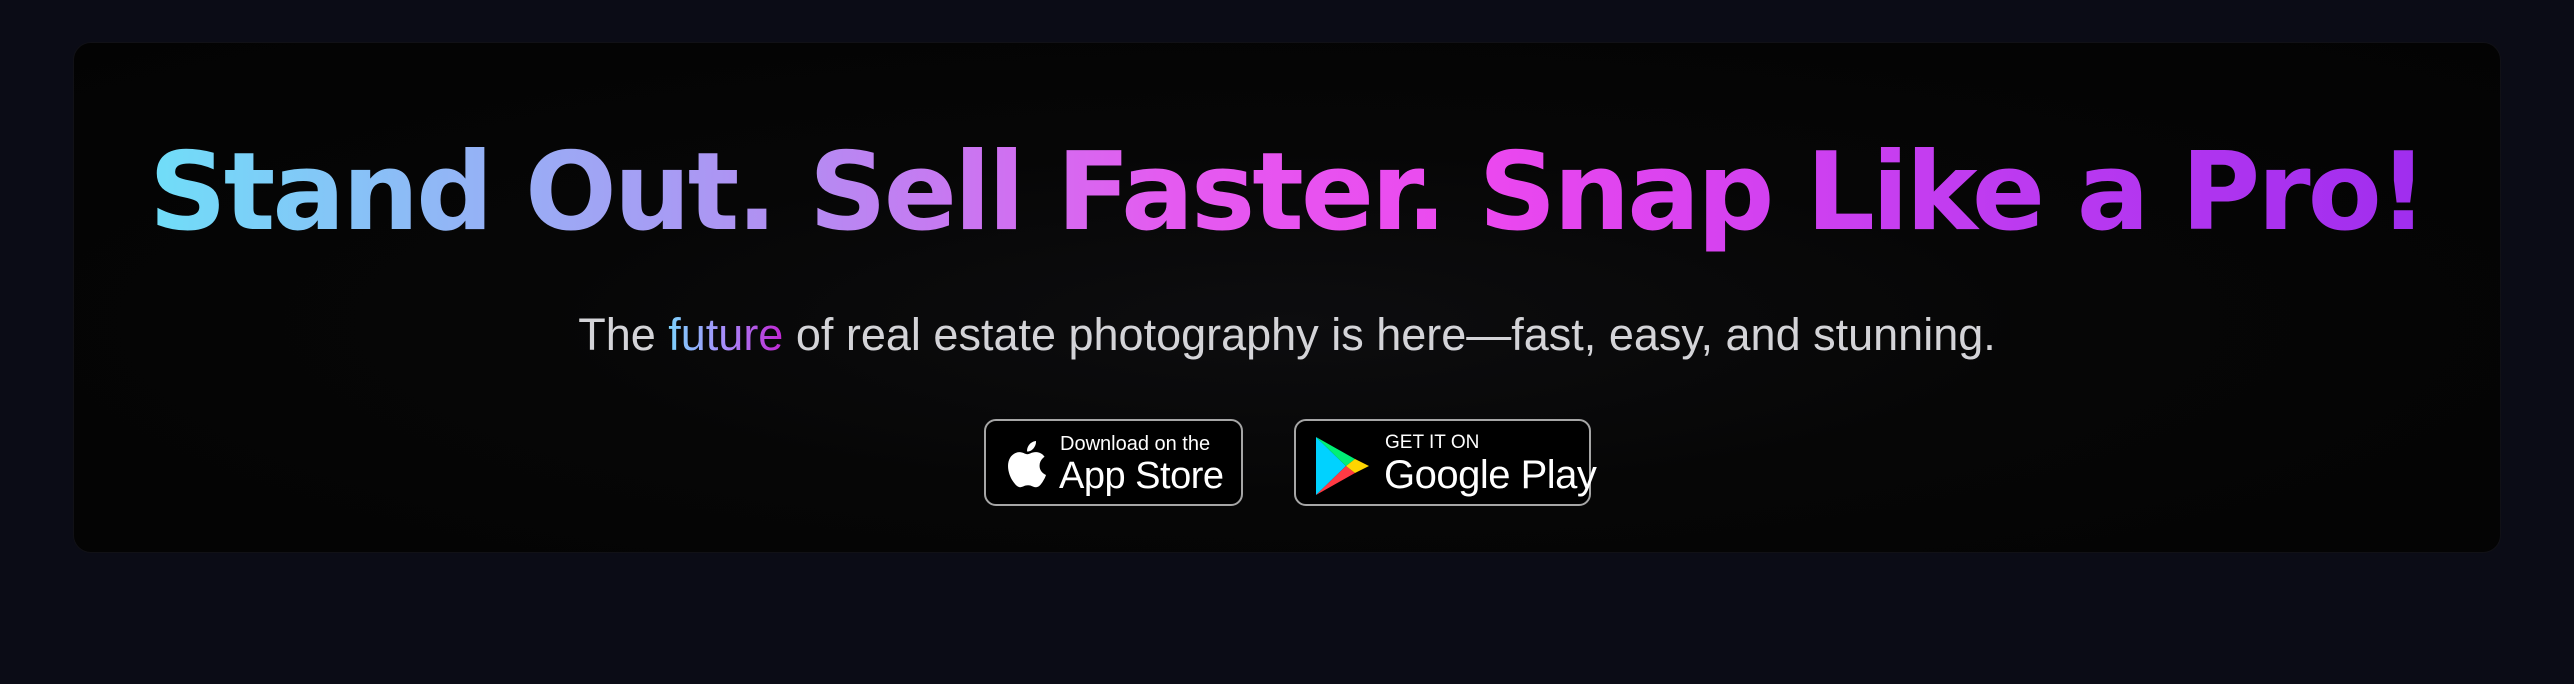 The image size is (2574, 684). I want to click on google-play-button: GET IT ON Google Play, so click(1445, 462).